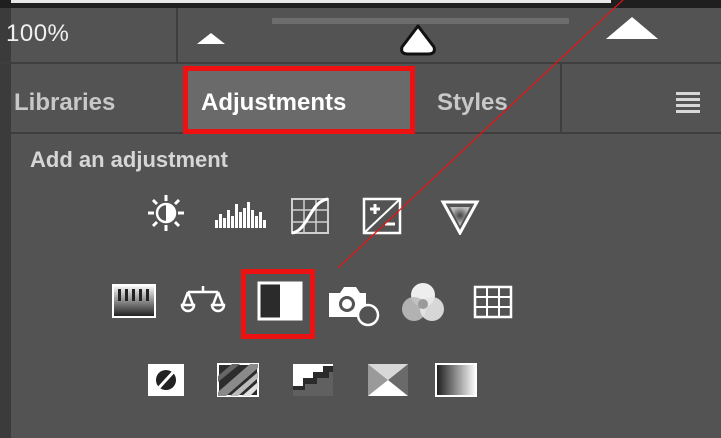  What do you see at coordinates (37, 34) in the screenshot?
I see `zoom-percentage: 100%` at bounding box center [37, 34].